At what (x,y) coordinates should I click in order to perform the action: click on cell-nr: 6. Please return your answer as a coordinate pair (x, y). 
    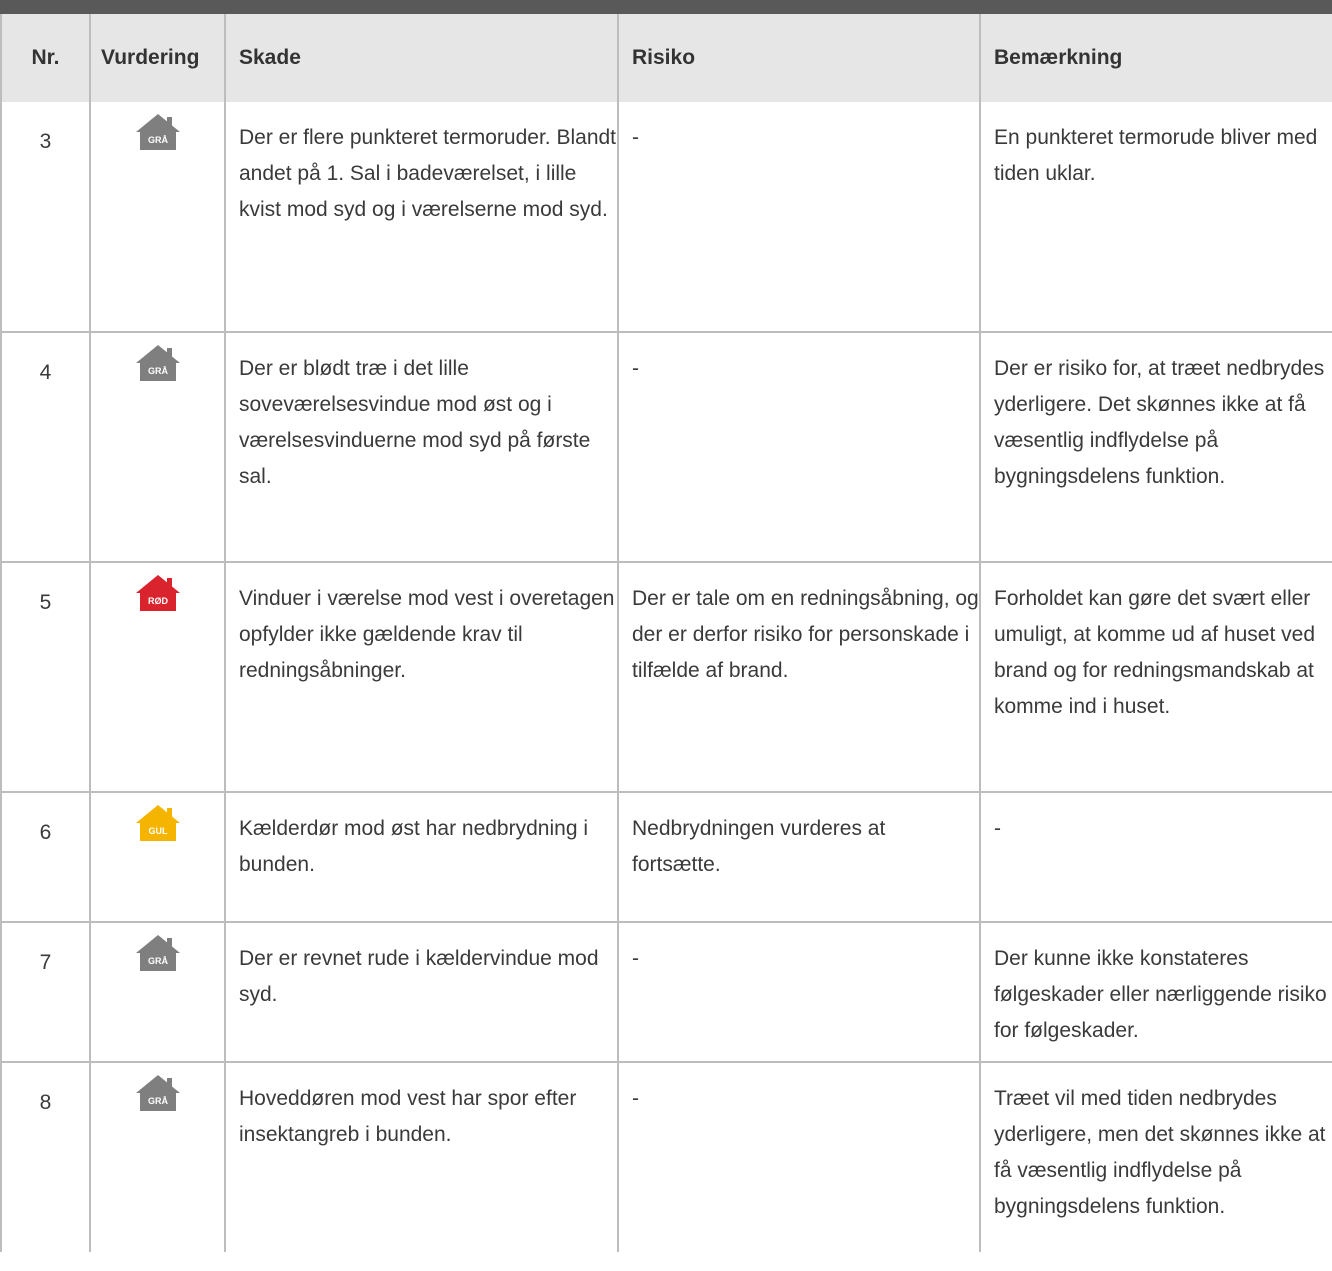
    Looking at the image, I should click on (45, 857).